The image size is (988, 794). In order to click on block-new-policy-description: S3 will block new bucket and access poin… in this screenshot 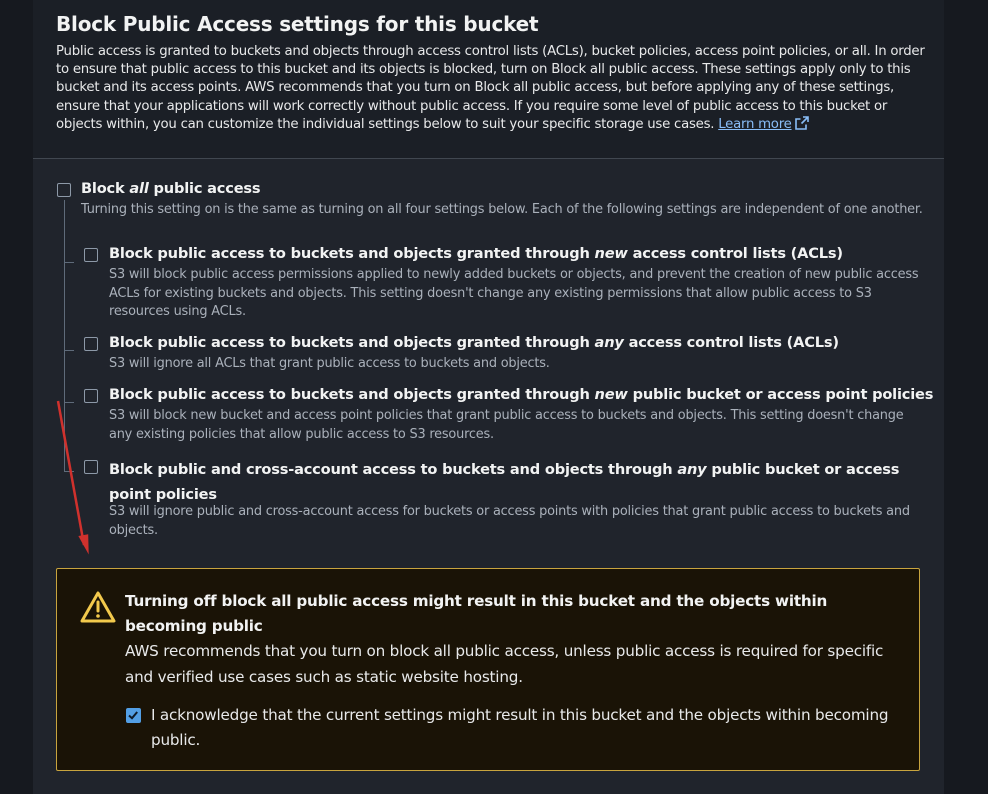, I will do `click(506, 425)`.